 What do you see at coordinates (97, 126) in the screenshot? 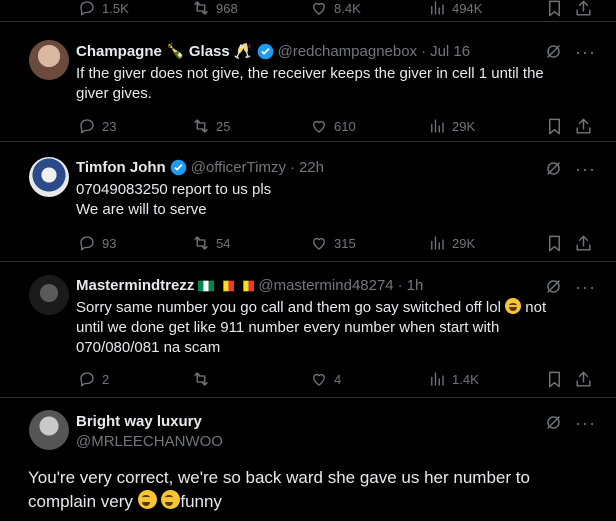
I see `reply-button: 23` at bounding box center [97, 126].